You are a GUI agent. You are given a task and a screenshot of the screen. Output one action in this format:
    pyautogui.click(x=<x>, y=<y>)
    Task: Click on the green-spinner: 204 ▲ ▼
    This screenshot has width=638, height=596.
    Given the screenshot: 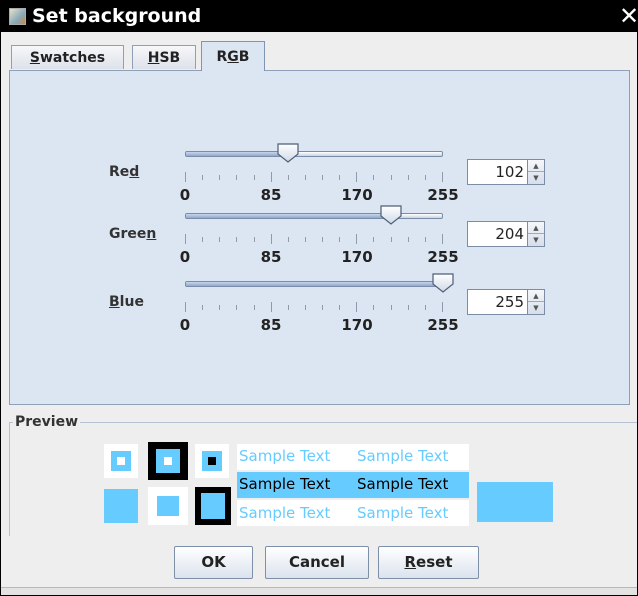 What is the action you would take?
    pyautogui.click(x=506, y=234)
    